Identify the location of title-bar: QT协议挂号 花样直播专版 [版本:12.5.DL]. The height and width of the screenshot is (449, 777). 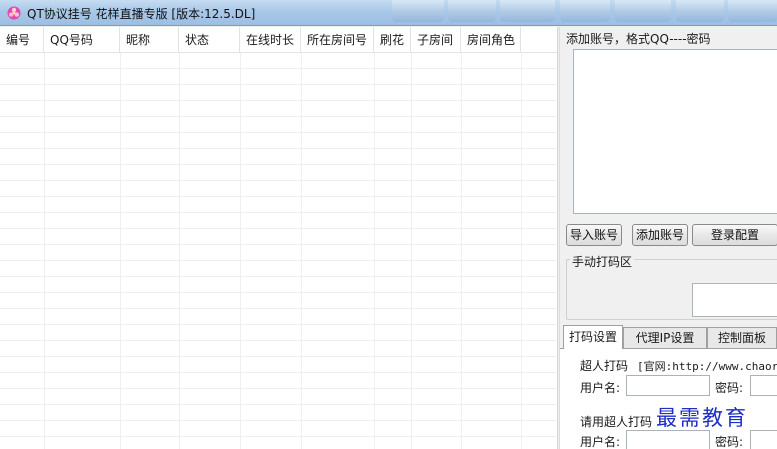
(388, 13).